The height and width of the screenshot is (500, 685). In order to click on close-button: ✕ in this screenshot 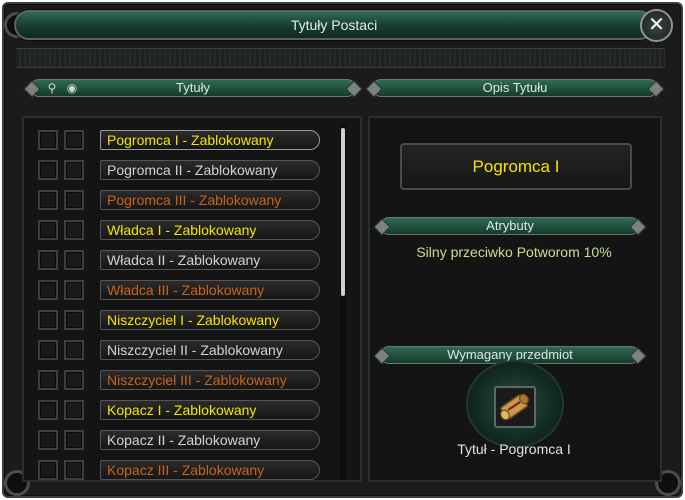, I will do `click(656, 25)`.